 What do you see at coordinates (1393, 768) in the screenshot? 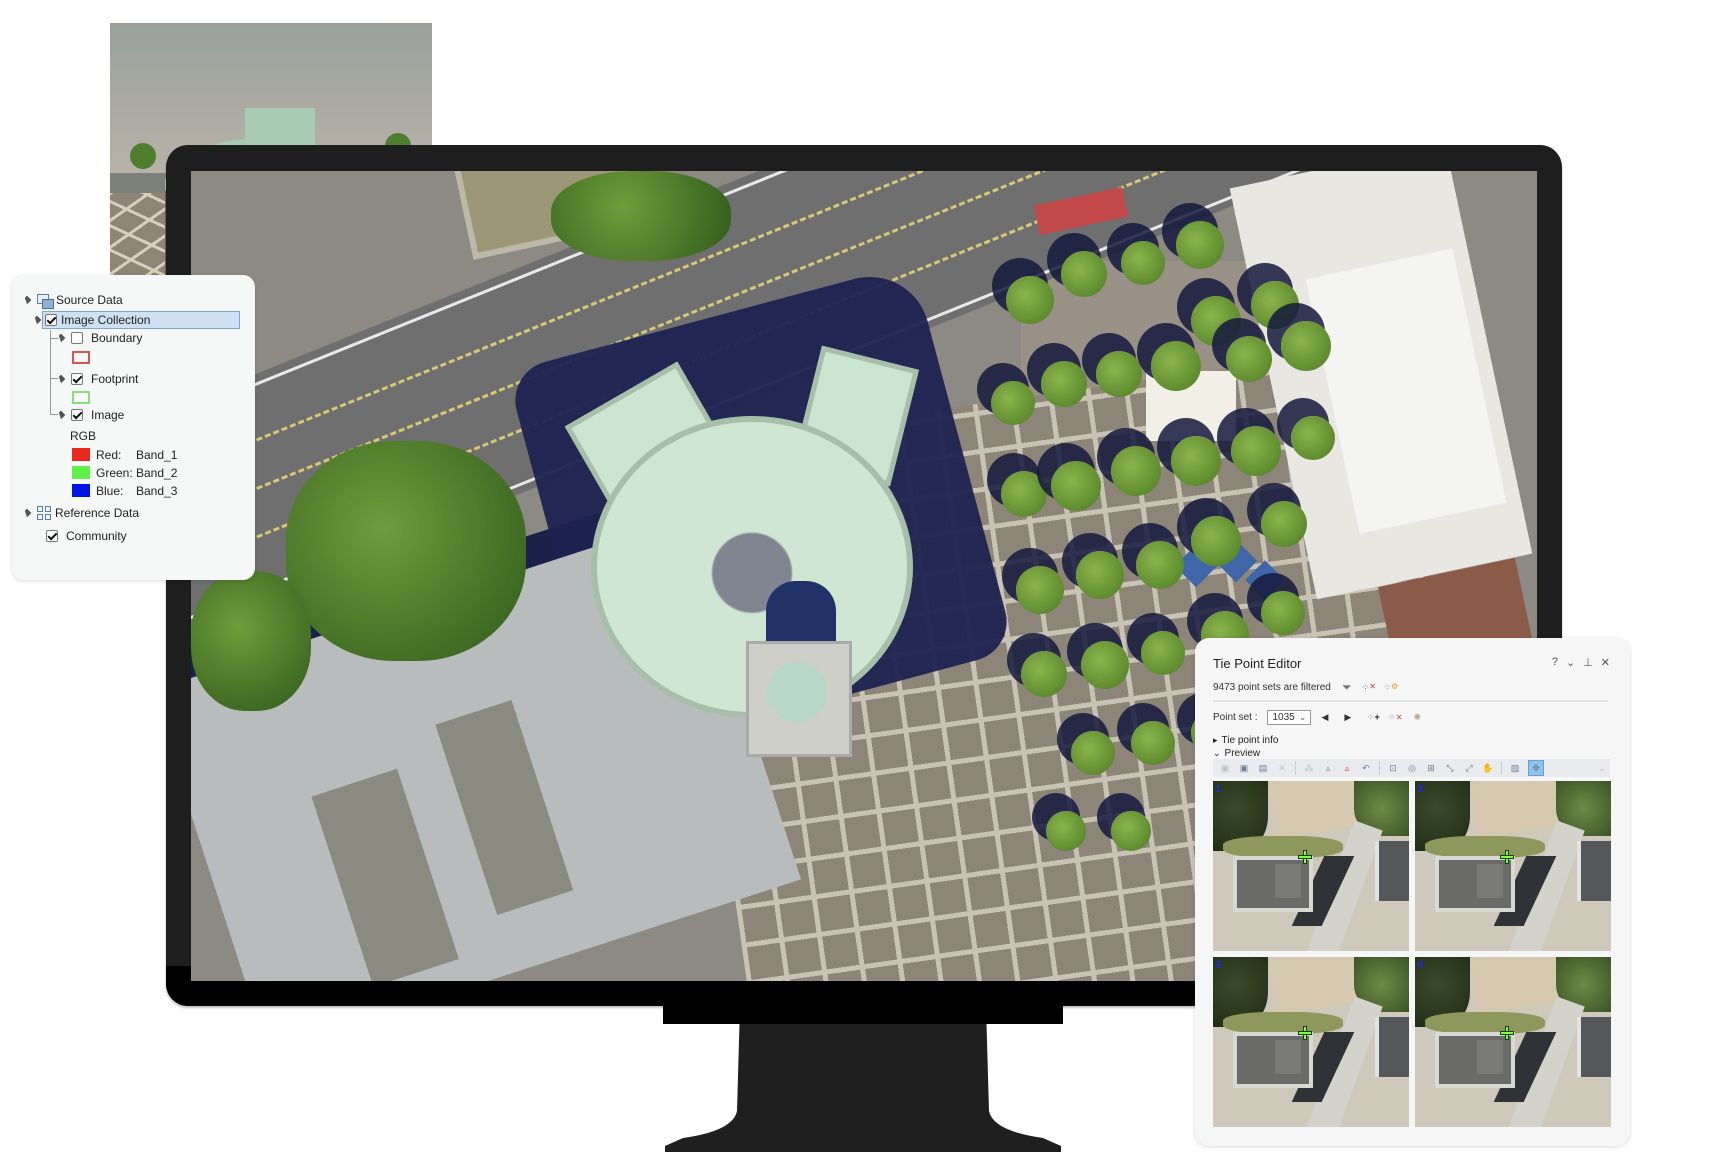
I see `zoom-to-point-icon: ⊡` at bounding box center [1393, 768].